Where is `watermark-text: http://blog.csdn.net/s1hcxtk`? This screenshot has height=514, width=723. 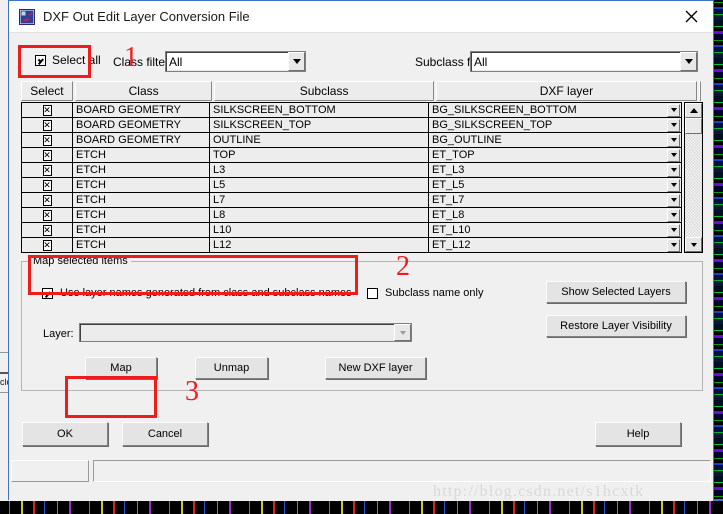 watermark-text: http://blog.csdn.net/s1hcxtk is located at coordinates (539, 491).